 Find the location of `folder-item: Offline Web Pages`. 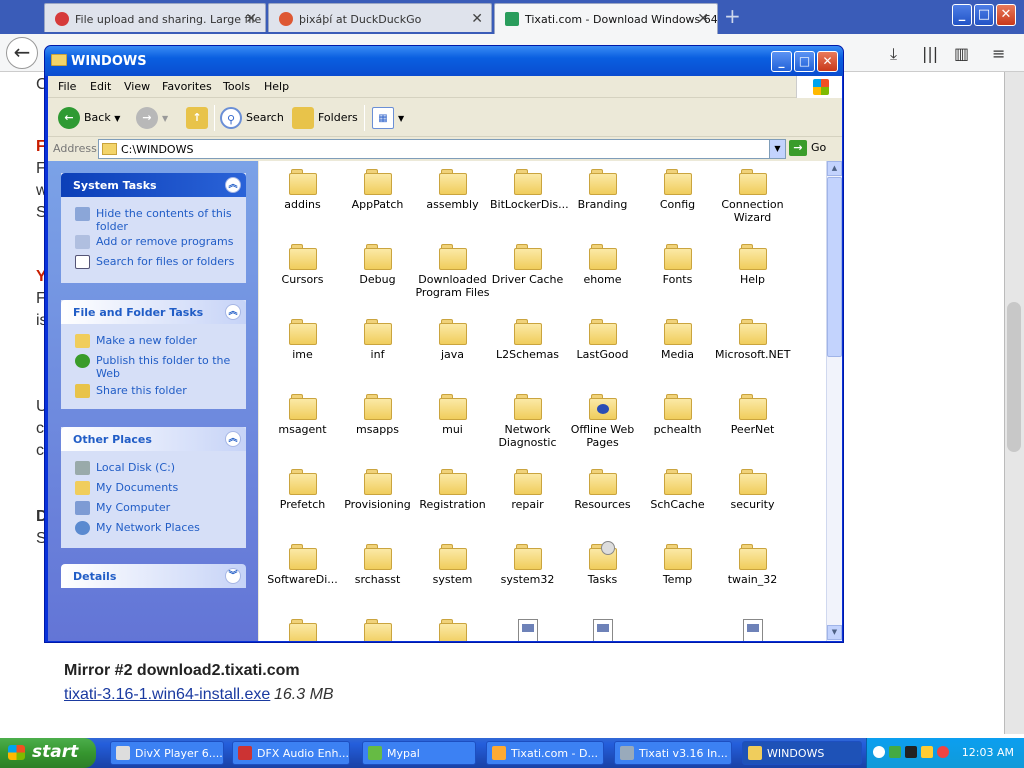

folder-item: Offline Web Pages is located at coordinates (602, 421).